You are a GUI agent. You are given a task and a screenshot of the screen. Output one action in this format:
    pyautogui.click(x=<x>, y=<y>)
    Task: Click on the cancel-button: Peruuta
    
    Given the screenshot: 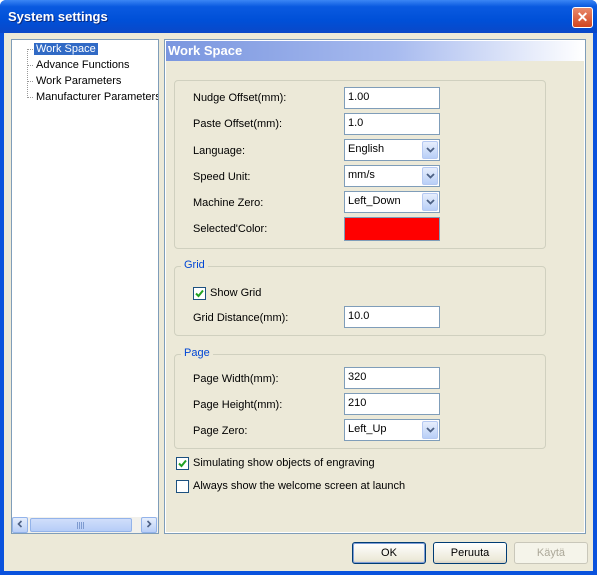 What is the action you would take?
    pyautogui.click(x=470, y=553)
    